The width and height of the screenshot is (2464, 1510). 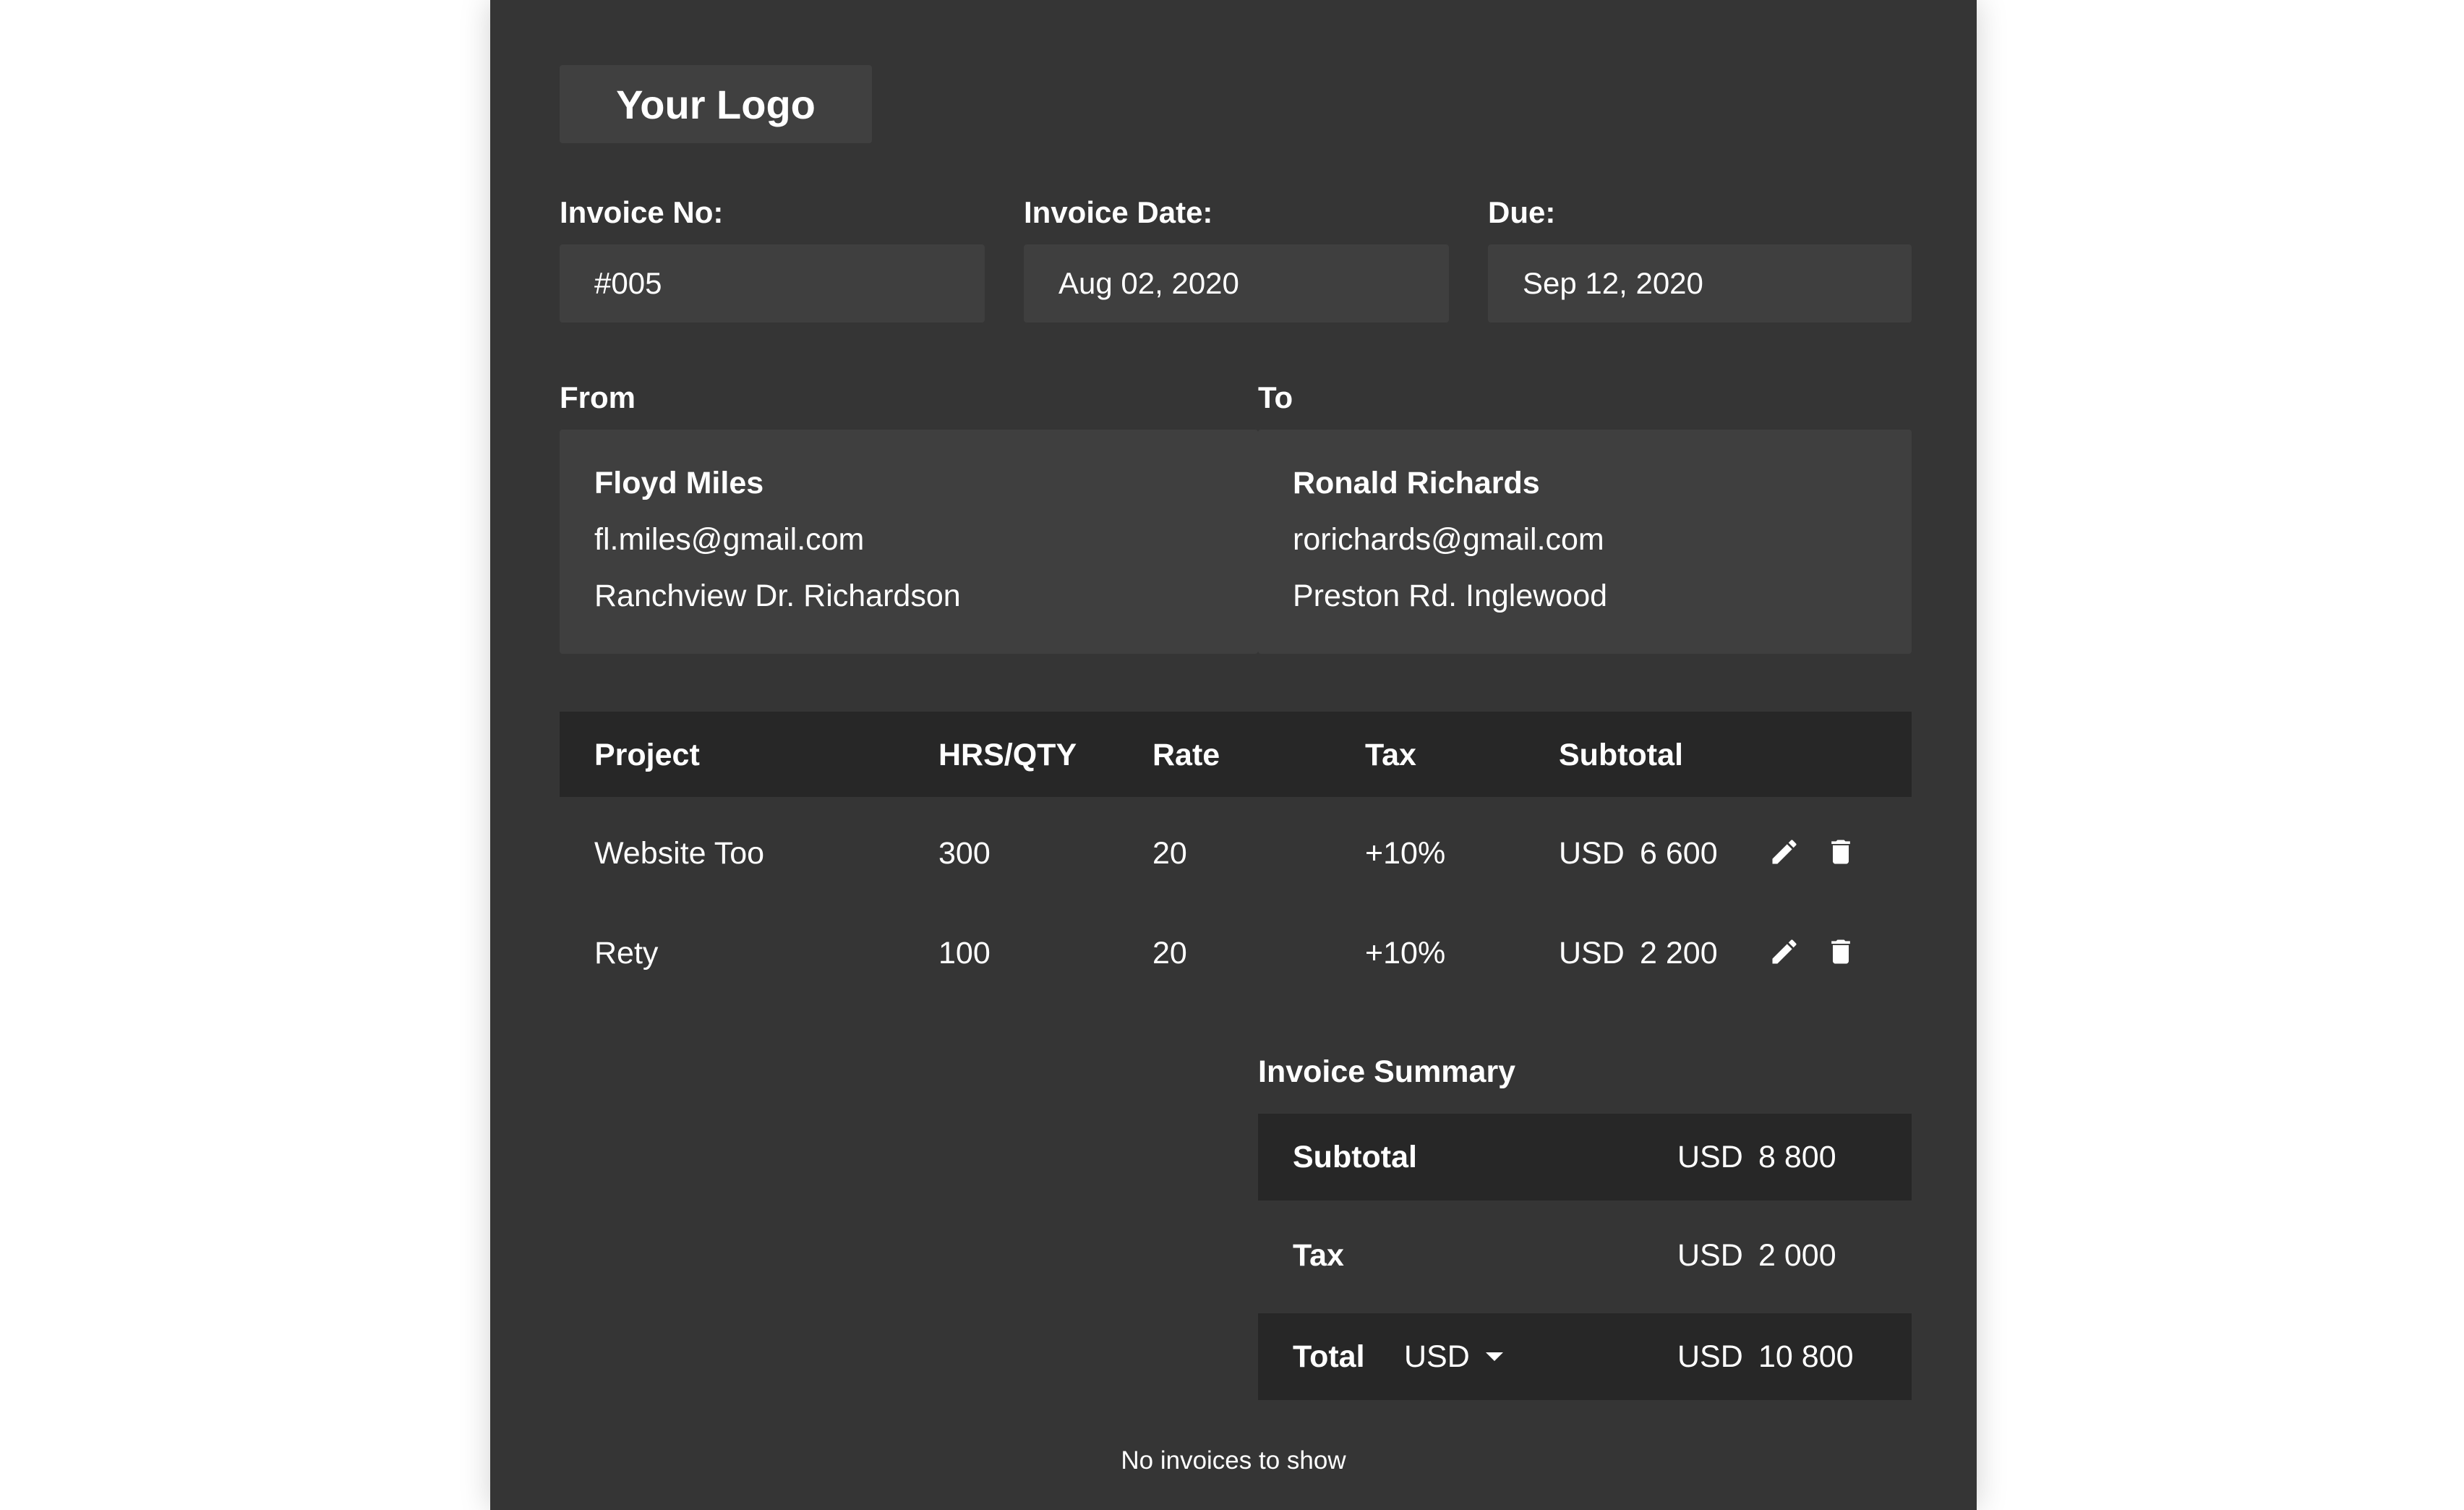 I want to click on invoice-date-value: Aug 02, 2020, so click(x=1148, y=283).